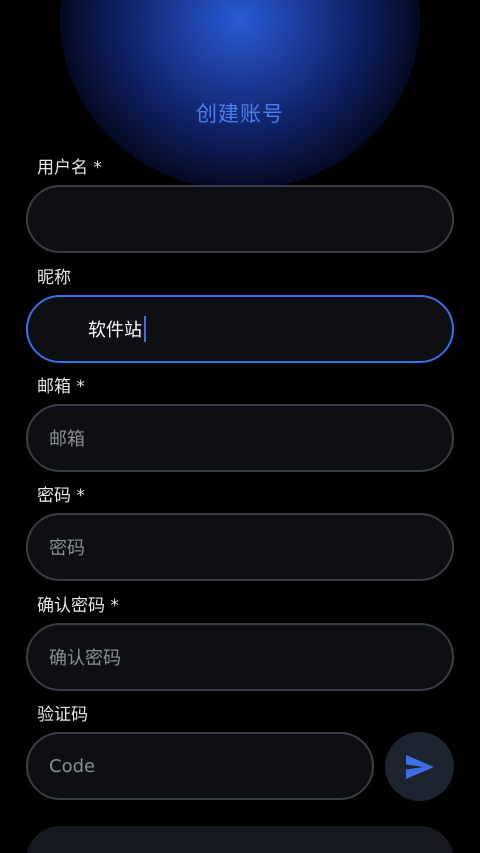 The width and height of the screenshot is (480, 853). I want to click on email-field: 邮箱, so click(240, 438).